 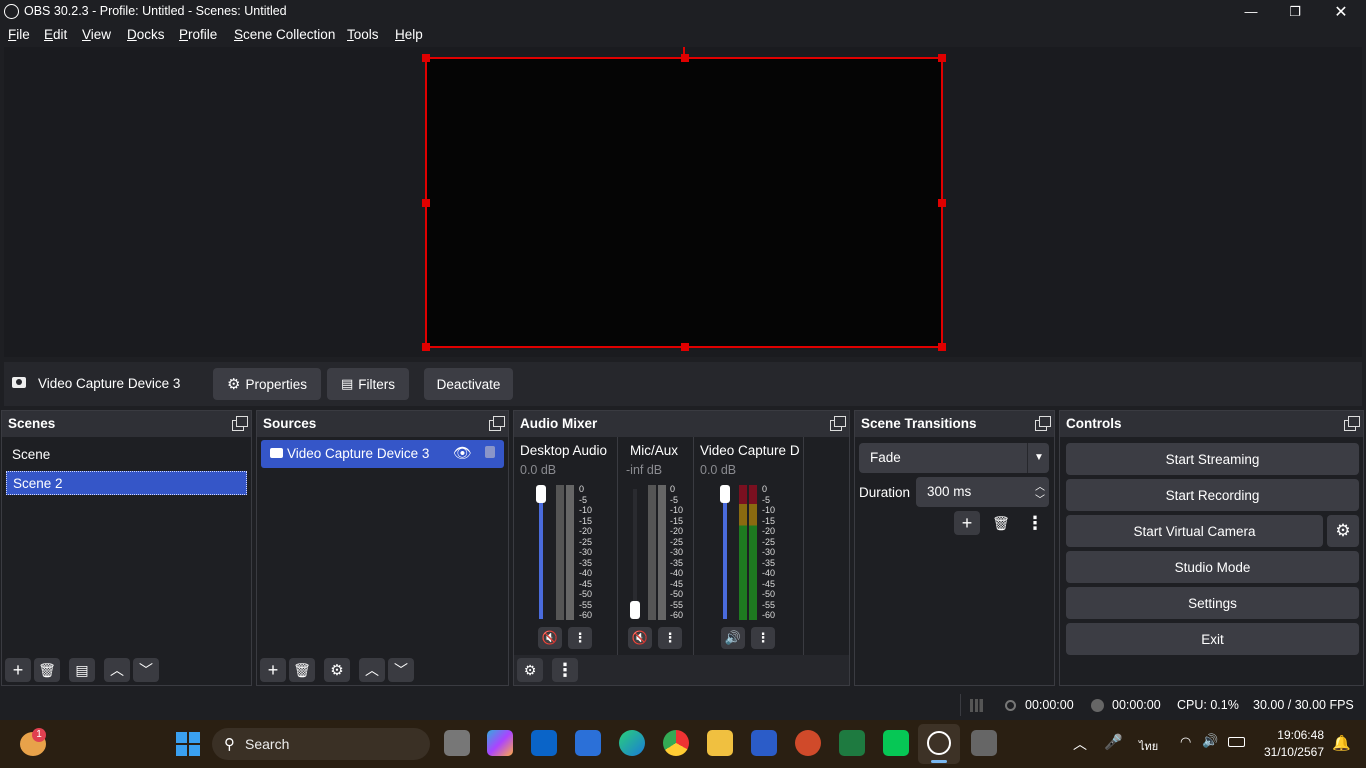 I want to click on start-recording-button: Start Recording, so click(x=1212, y=495).